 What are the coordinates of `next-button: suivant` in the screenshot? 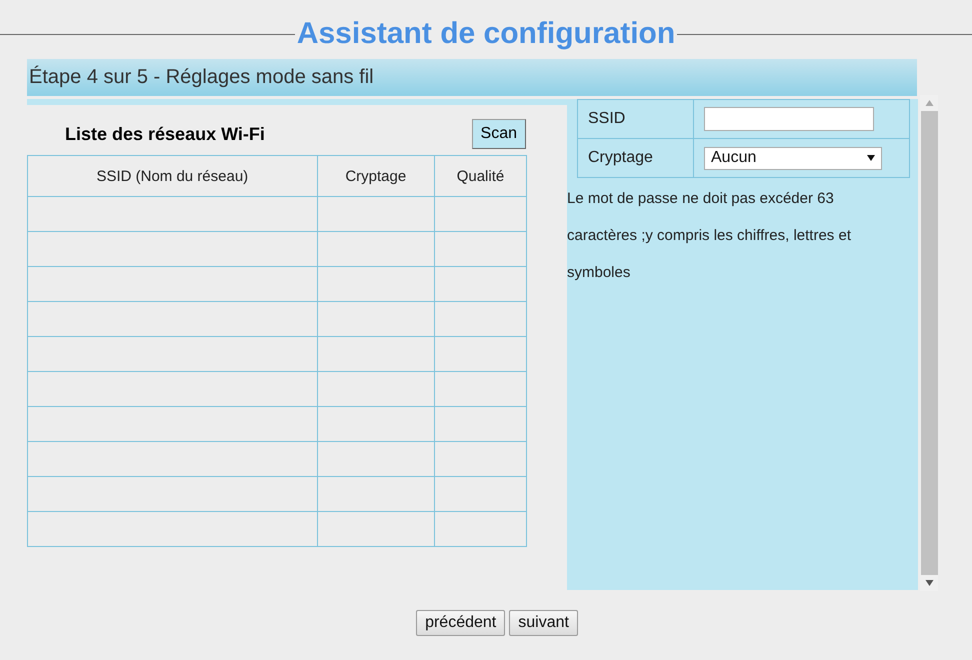 It's located at (543, 623).